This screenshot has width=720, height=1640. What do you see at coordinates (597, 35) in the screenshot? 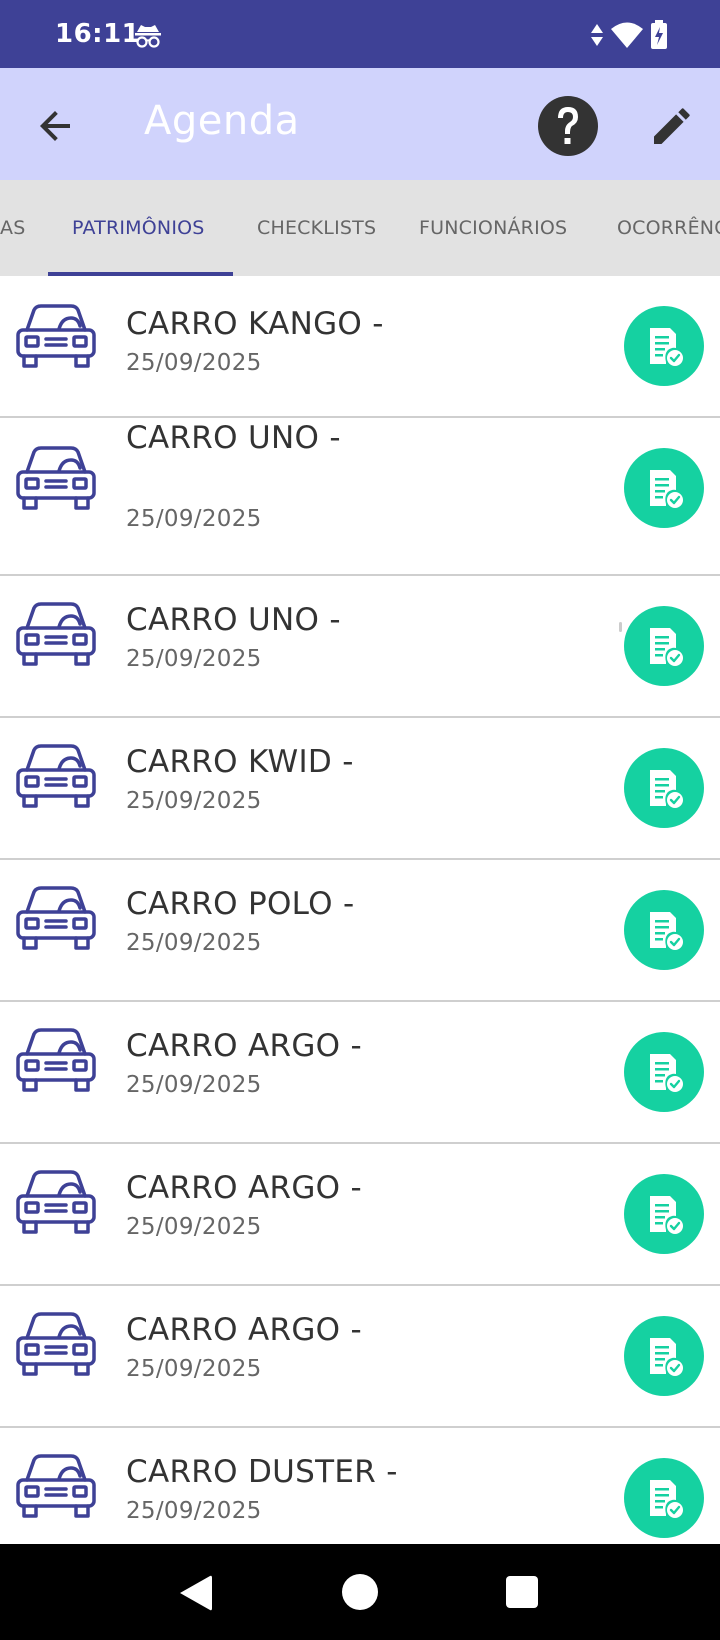
I see `data-arrows-icon` at bounding box center [597, 35].